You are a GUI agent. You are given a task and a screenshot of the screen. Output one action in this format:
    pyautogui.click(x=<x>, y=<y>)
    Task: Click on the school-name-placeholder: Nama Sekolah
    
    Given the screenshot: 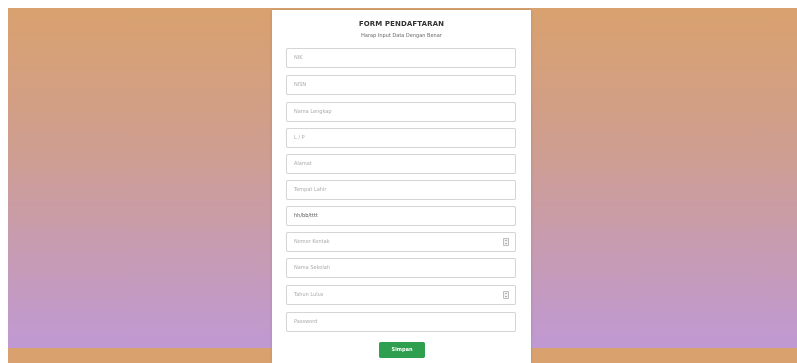 What is the action you would take?
    pyautogui.click(x=312, y=268)
    